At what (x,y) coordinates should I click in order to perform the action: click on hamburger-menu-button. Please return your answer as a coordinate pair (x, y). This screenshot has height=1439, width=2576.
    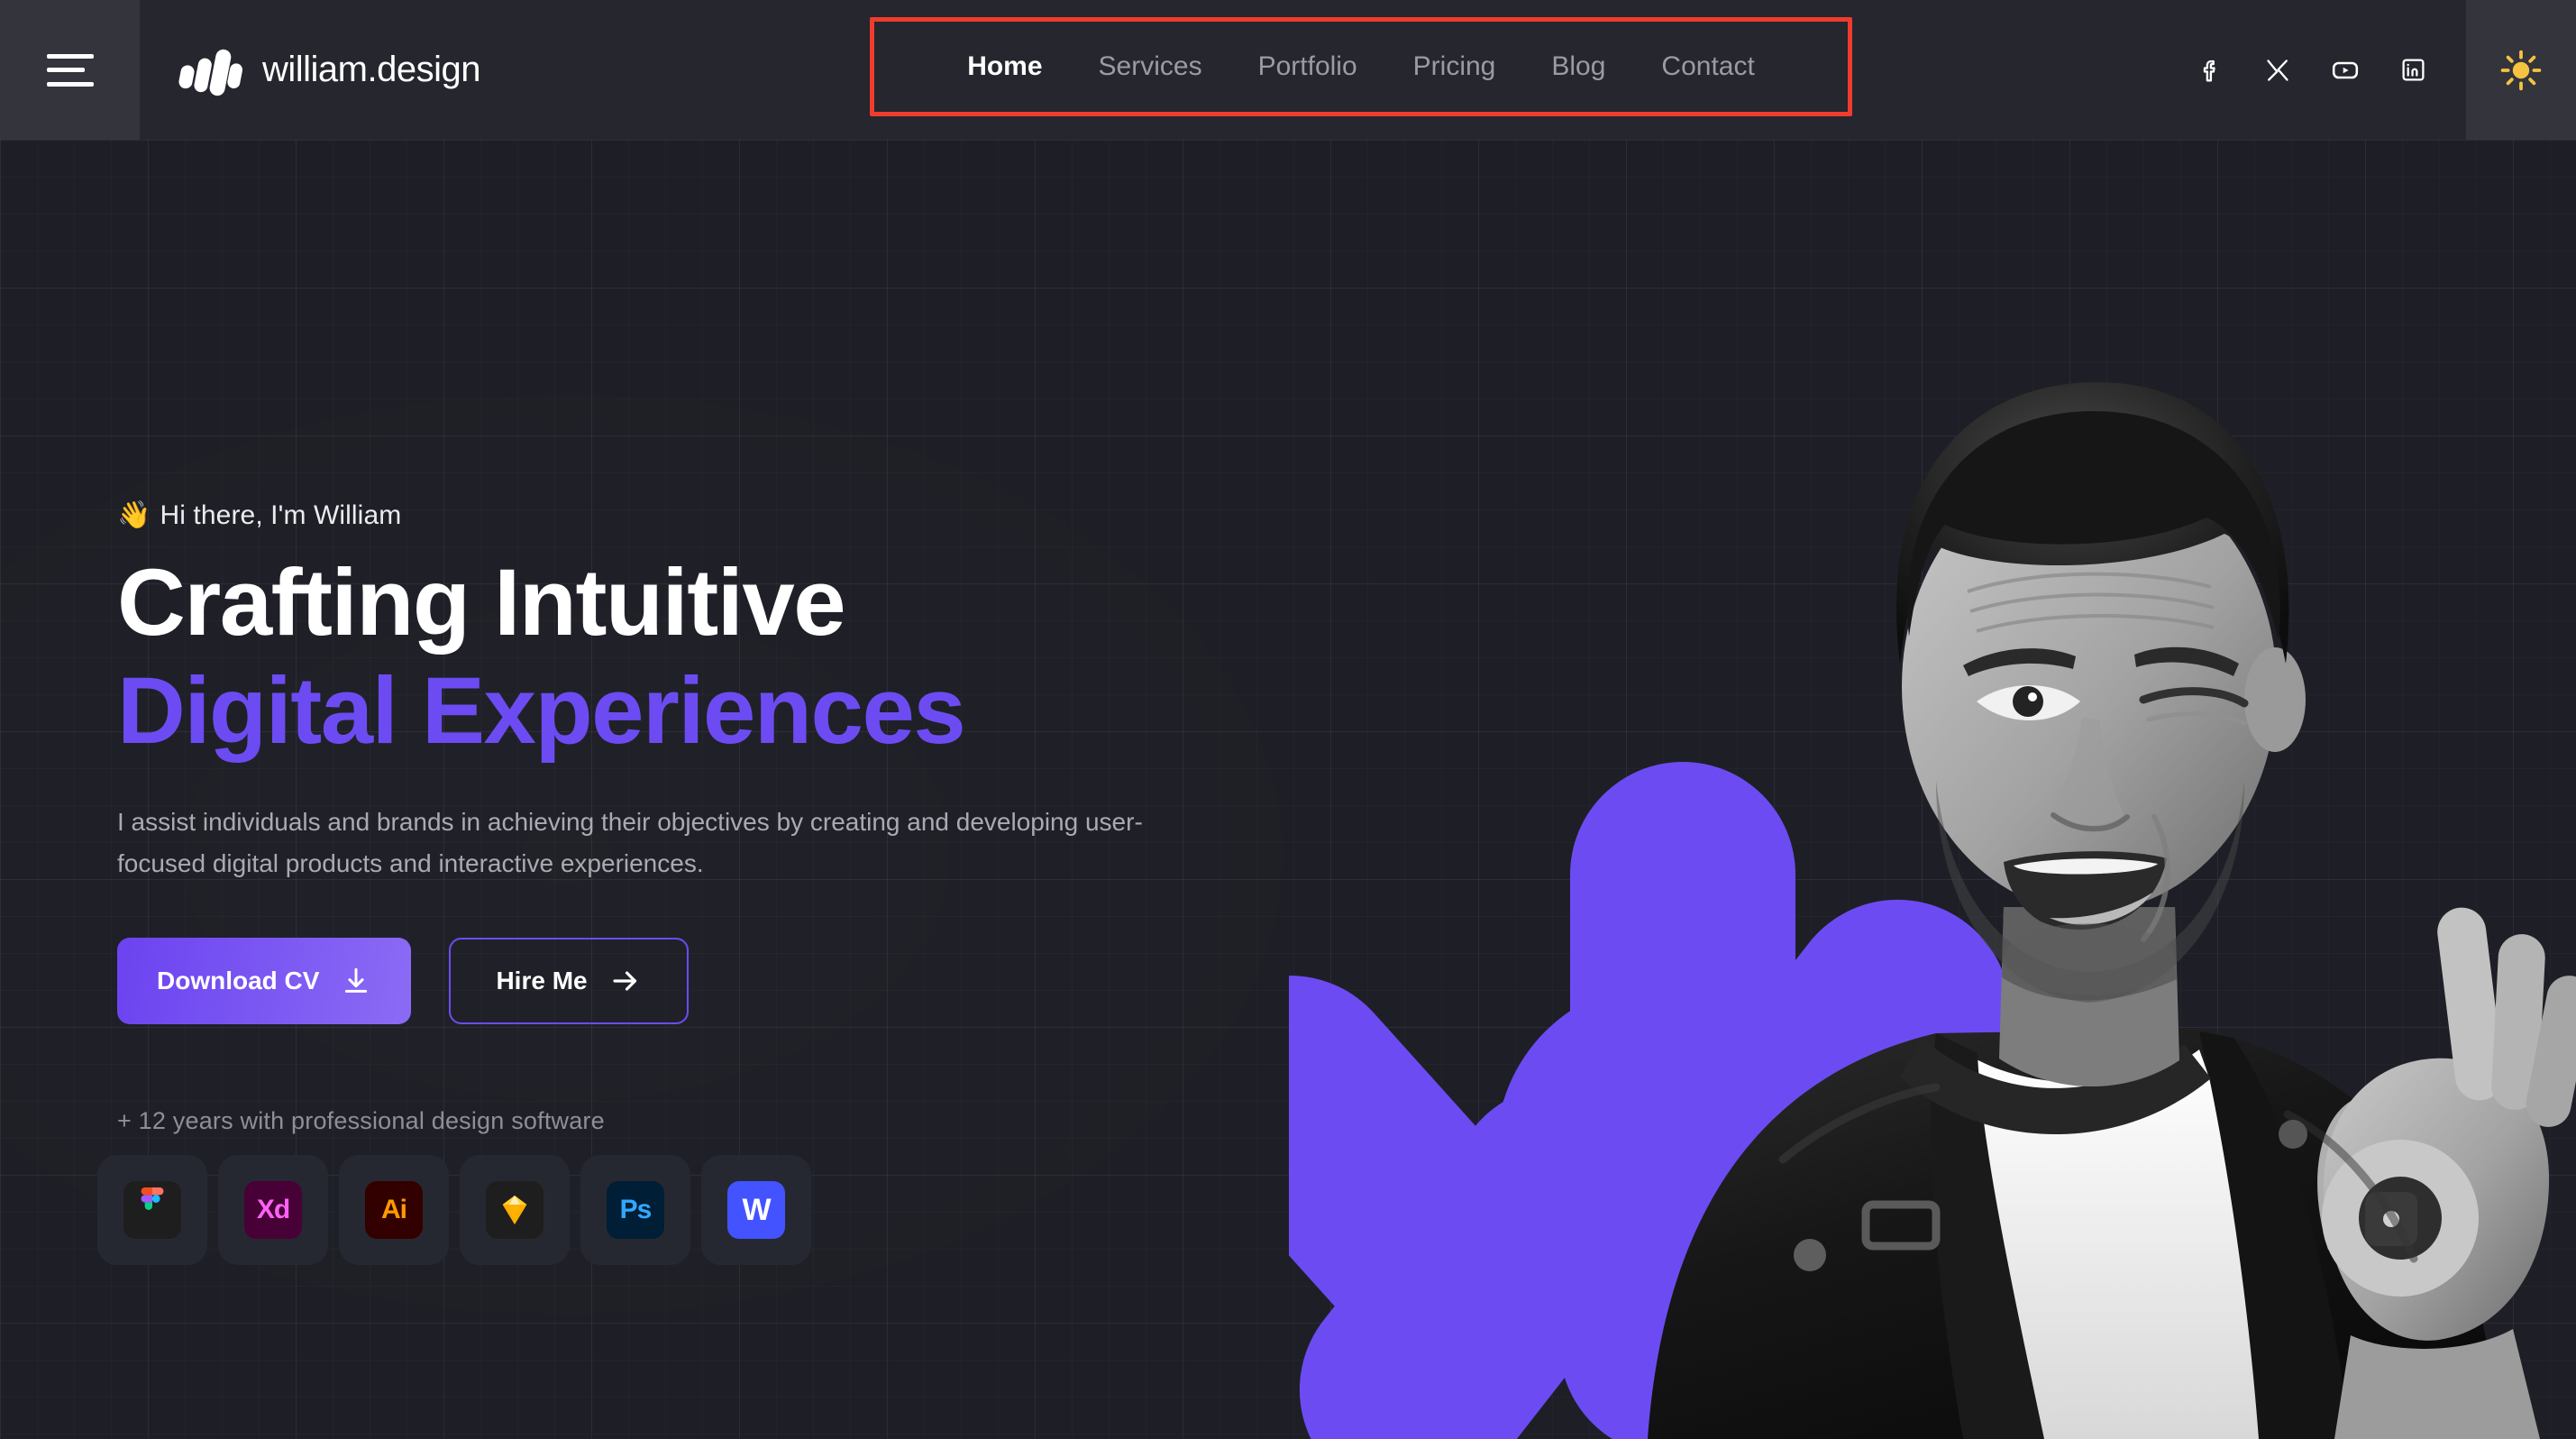
    Looking at the image, I should click on (70, 70).